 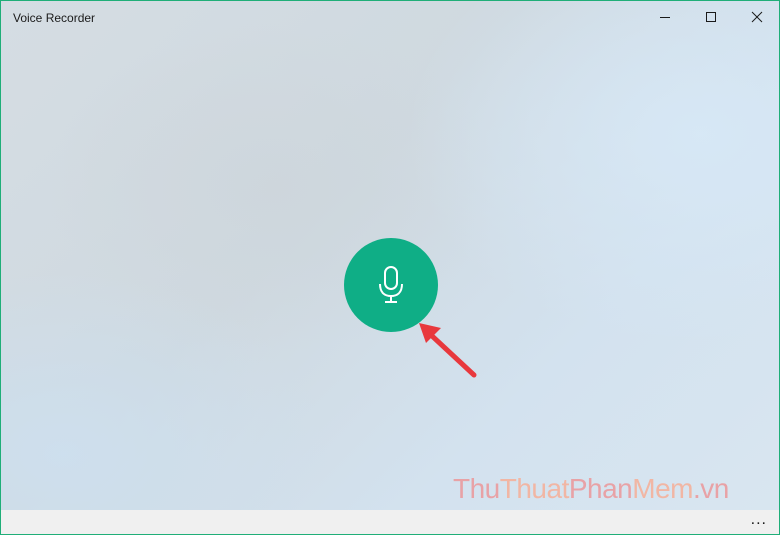 I want to click on close-button, so click(x=756, y=17).